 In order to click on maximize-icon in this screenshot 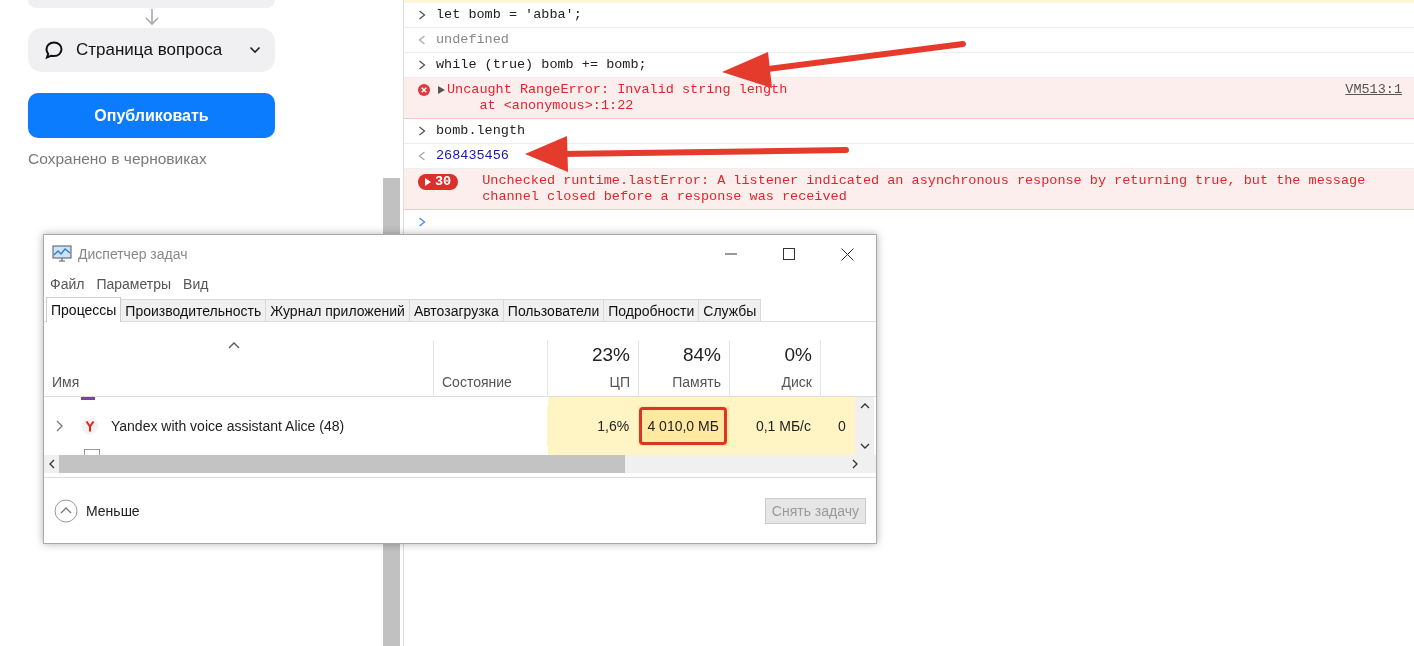, I will do `click(789, 254)`.